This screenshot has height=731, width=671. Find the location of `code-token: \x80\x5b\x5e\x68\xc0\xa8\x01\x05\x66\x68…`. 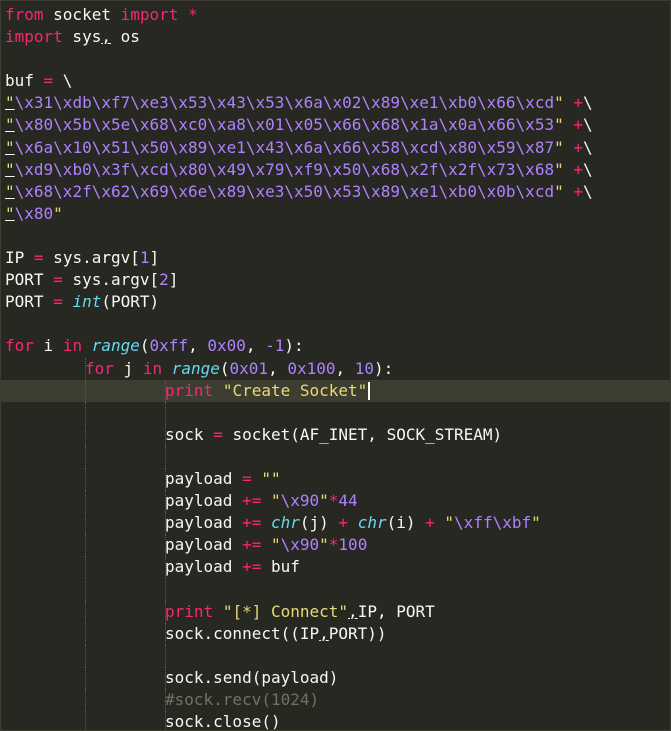

code-token: \x80\x5b\x5e\x68\xc0\xa8\x01\x05\x66\x68… is located at coordinates (284, 125).